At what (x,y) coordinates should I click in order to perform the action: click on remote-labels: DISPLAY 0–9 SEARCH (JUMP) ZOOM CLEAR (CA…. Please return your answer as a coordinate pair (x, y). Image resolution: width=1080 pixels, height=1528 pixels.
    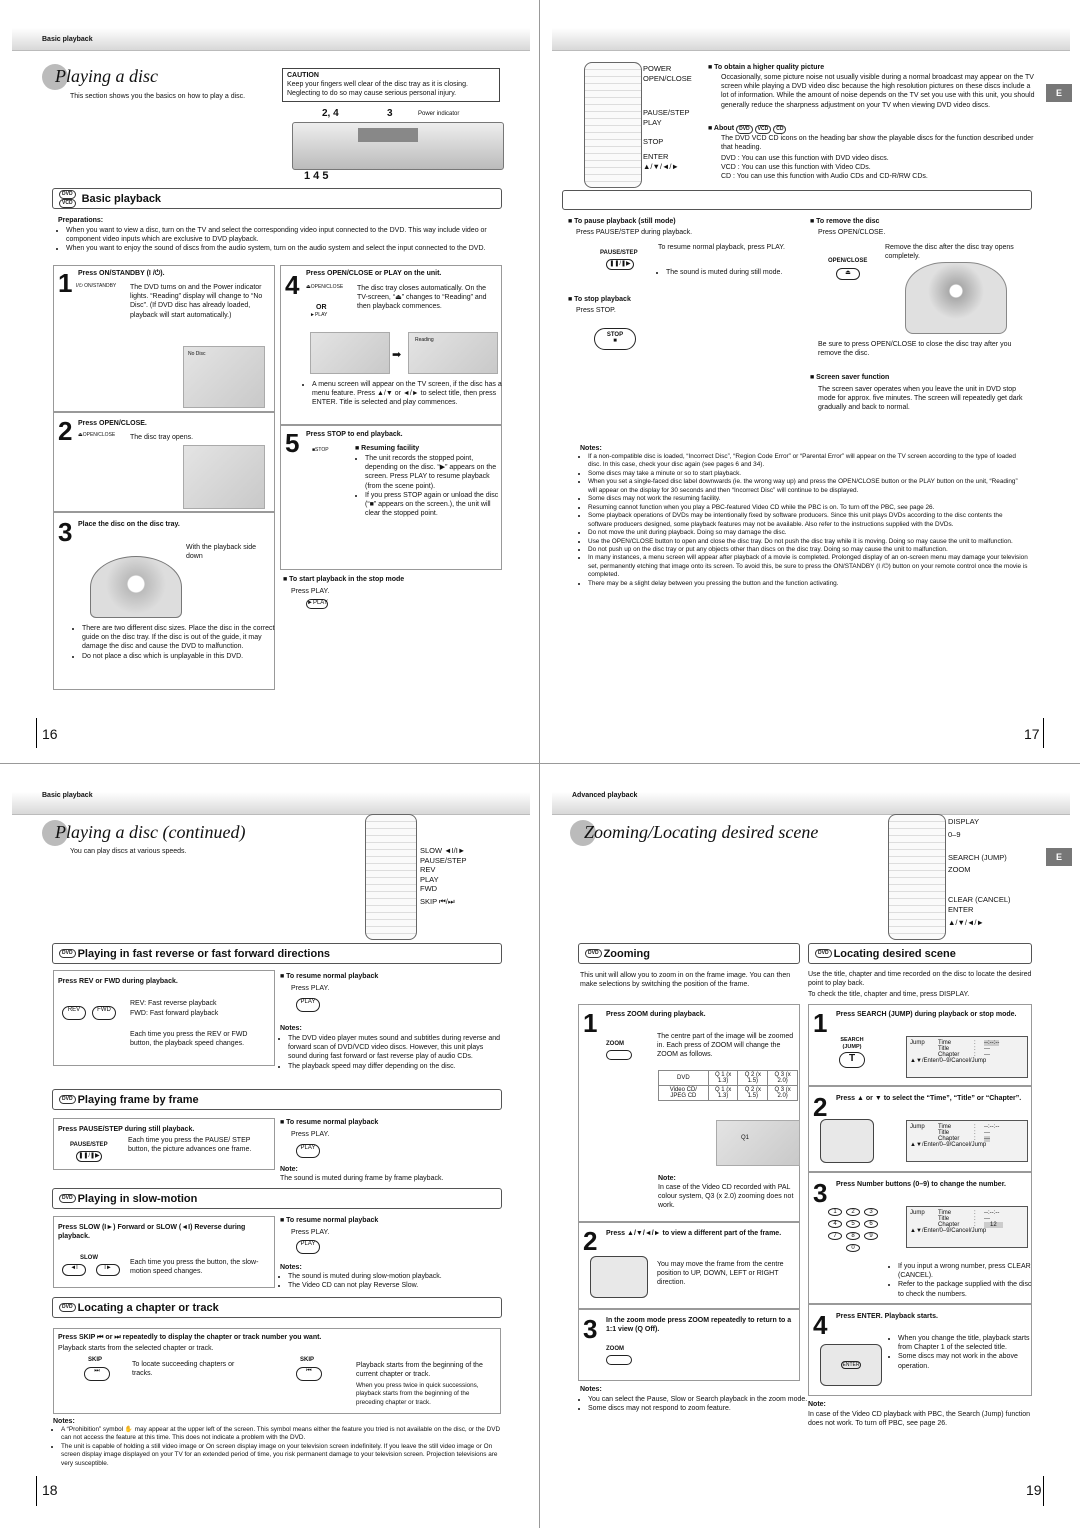
    Looking at the image, I should click on (979, 872).